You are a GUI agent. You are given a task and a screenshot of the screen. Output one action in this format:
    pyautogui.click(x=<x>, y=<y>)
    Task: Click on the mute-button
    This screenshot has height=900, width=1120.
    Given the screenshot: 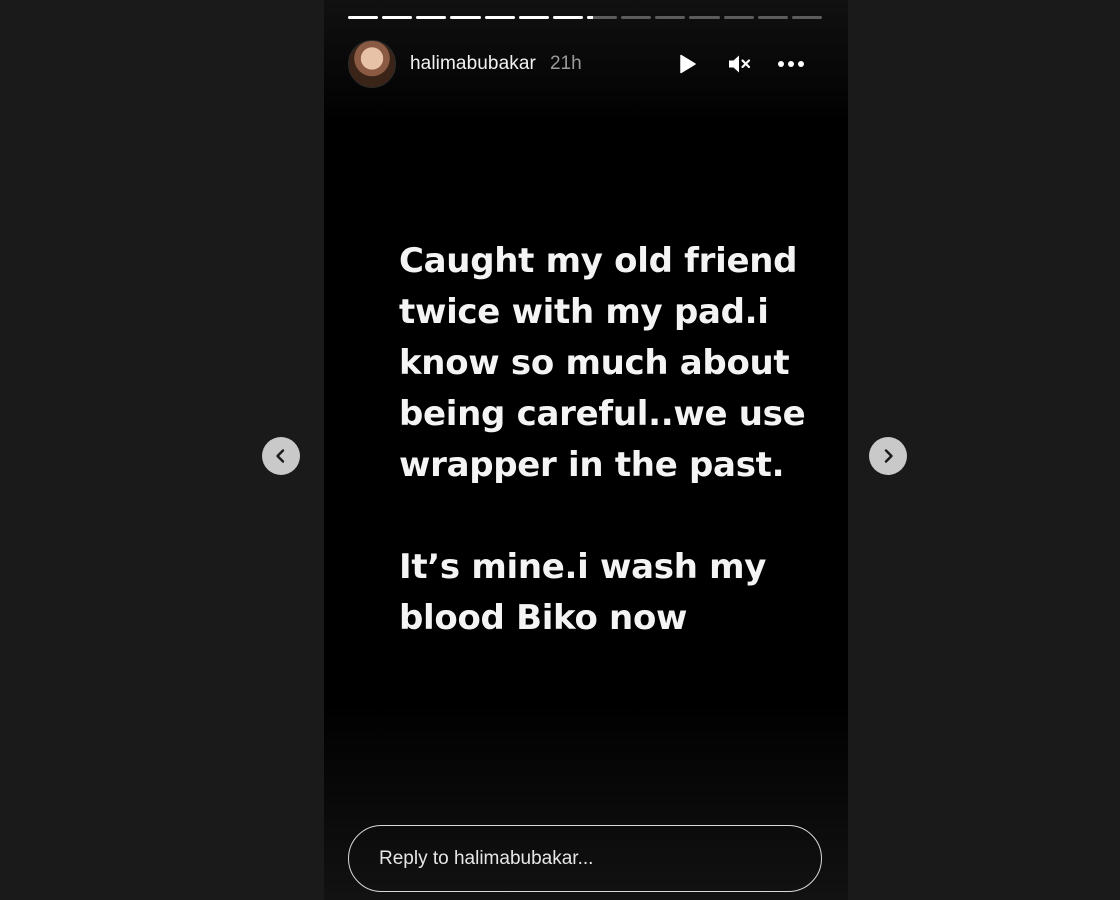 What is the action you would take?
    pyautogui.click(x=739, y=64)
    